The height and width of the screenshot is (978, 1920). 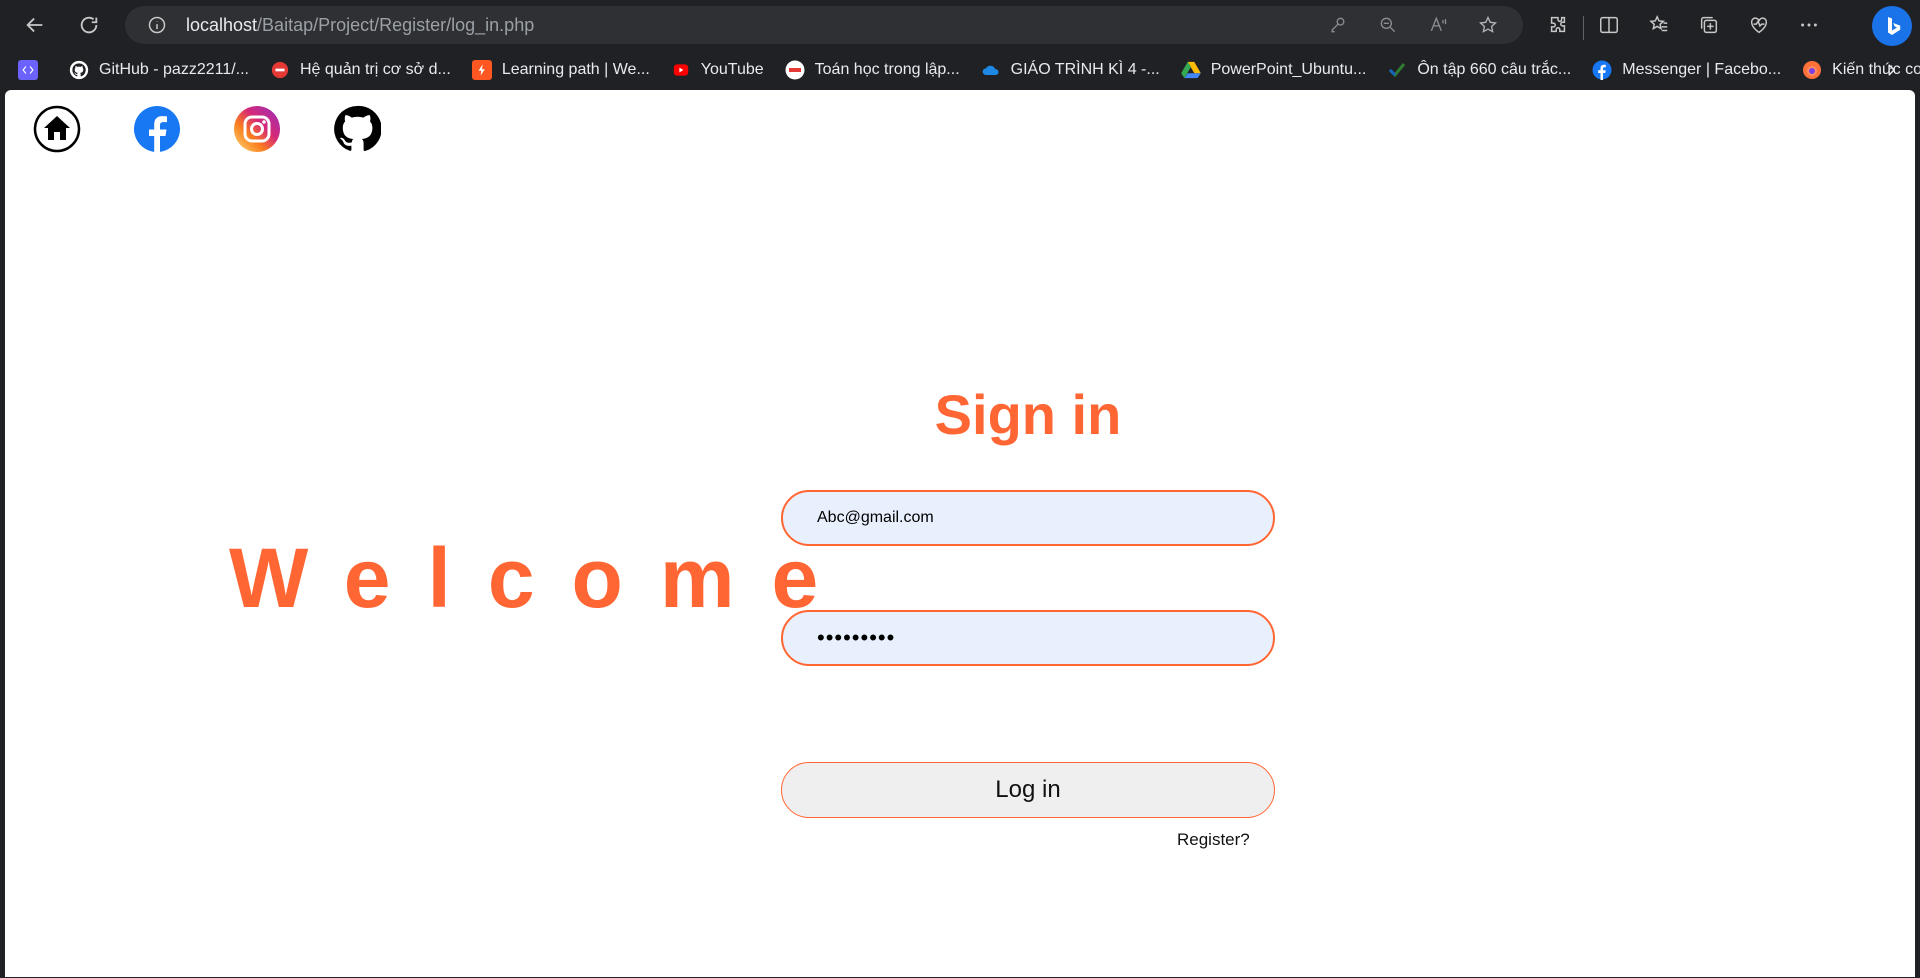 What do you see at coordinates (157, 25) in the screenshot?
I see `info-icon` at bounding box center [157, 25].